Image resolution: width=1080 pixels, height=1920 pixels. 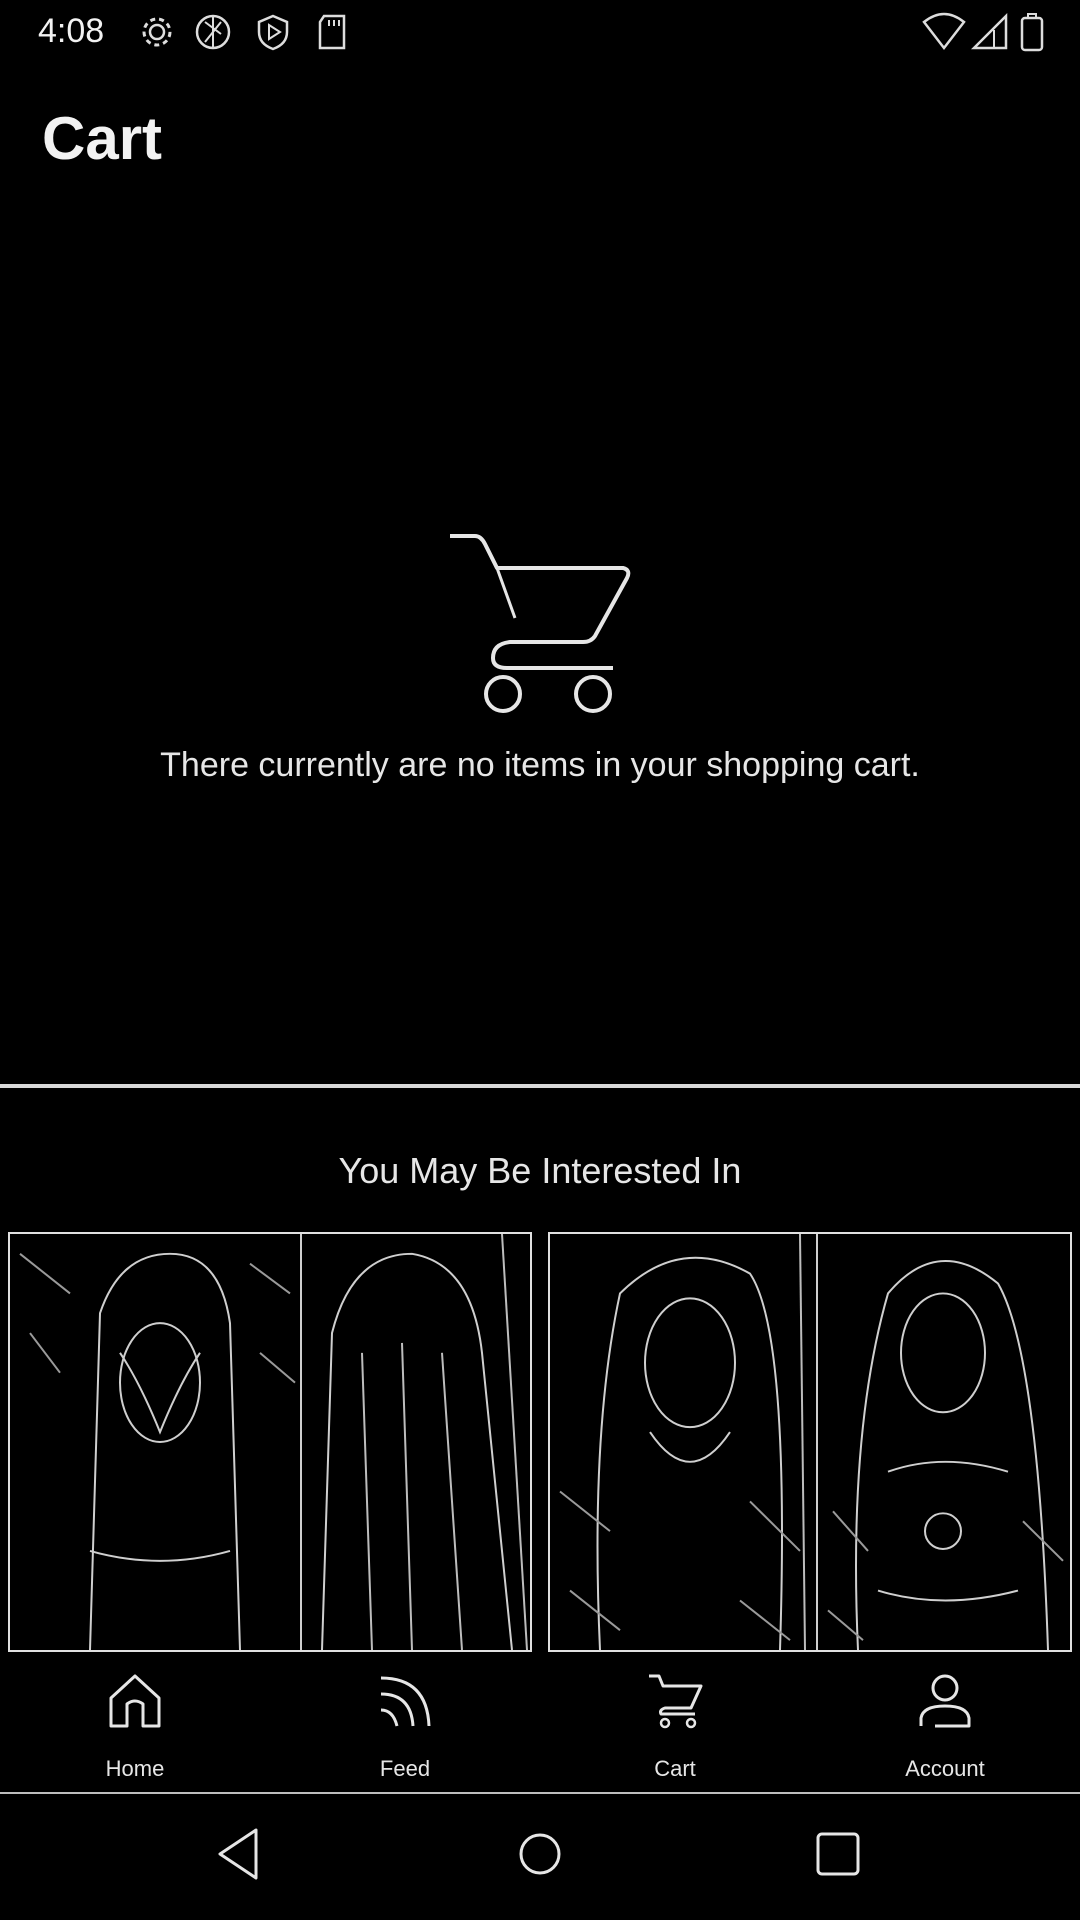 What do you see at coordinates (213, 32) in the screenshot?
I see `shutter-icon` at bounding box center [213, 32].